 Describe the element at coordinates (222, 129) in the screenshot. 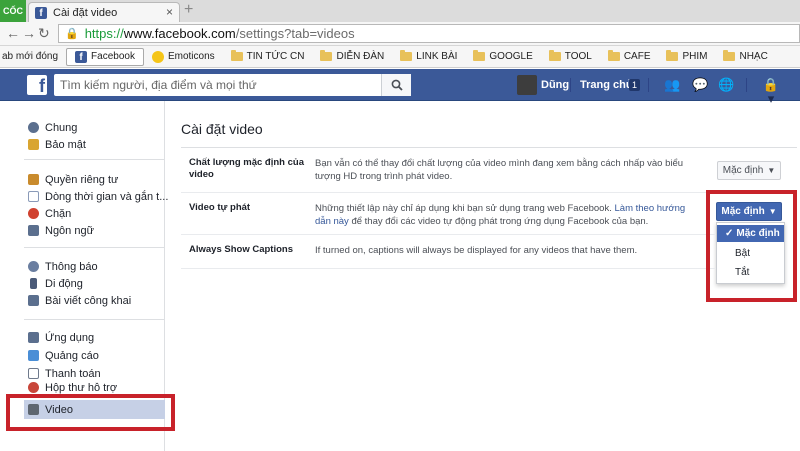

I see `page-title: Cài đặt video` at that location.